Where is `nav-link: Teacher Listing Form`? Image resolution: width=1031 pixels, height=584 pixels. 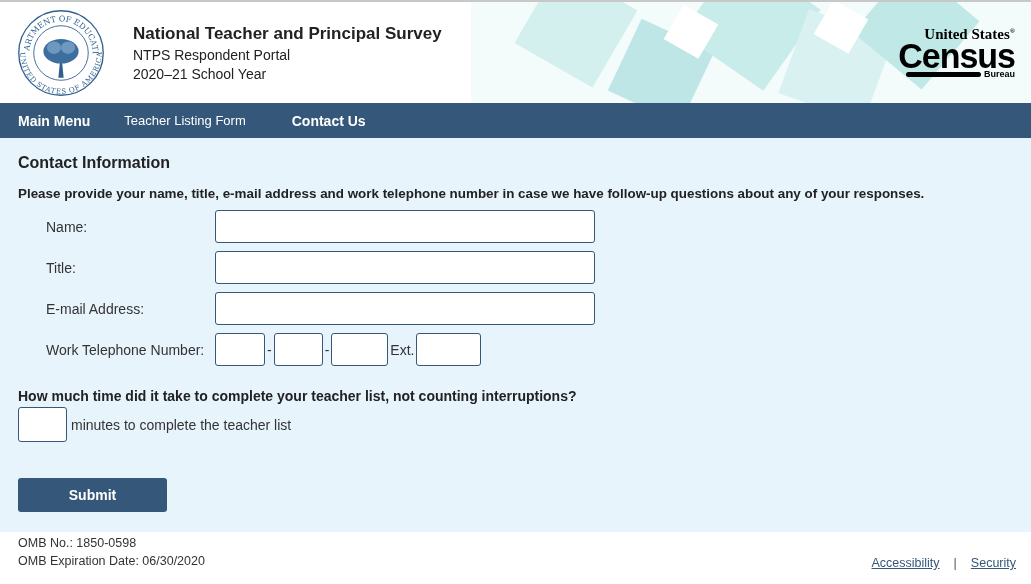
nav-link: Teacher Listing Form is located at coordinates (185, 120).